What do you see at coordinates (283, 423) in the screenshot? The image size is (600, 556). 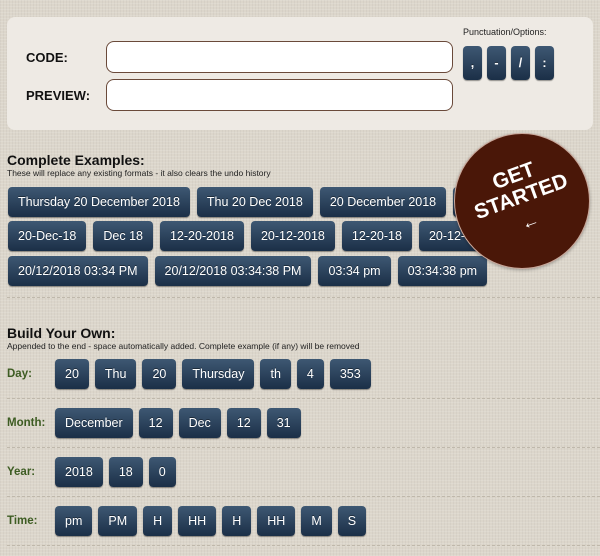 I see `build-token-button: 31` at bounding box center [283, 423].